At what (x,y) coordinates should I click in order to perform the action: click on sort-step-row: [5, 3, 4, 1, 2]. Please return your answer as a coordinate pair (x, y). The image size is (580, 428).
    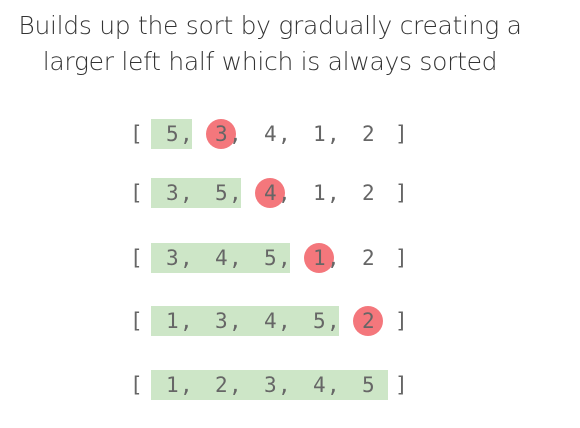
    Looking at the image, I should click on (280, 136).